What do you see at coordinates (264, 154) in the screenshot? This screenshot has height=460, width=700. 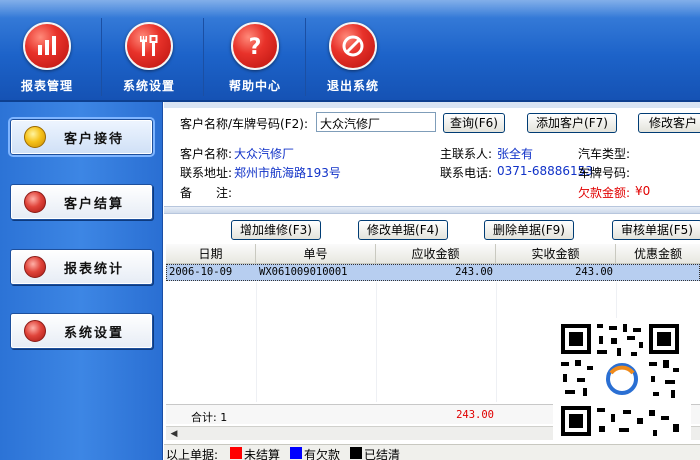 I see `customer-name-value: 大众汽修厂` at bounding box center [264, 154].